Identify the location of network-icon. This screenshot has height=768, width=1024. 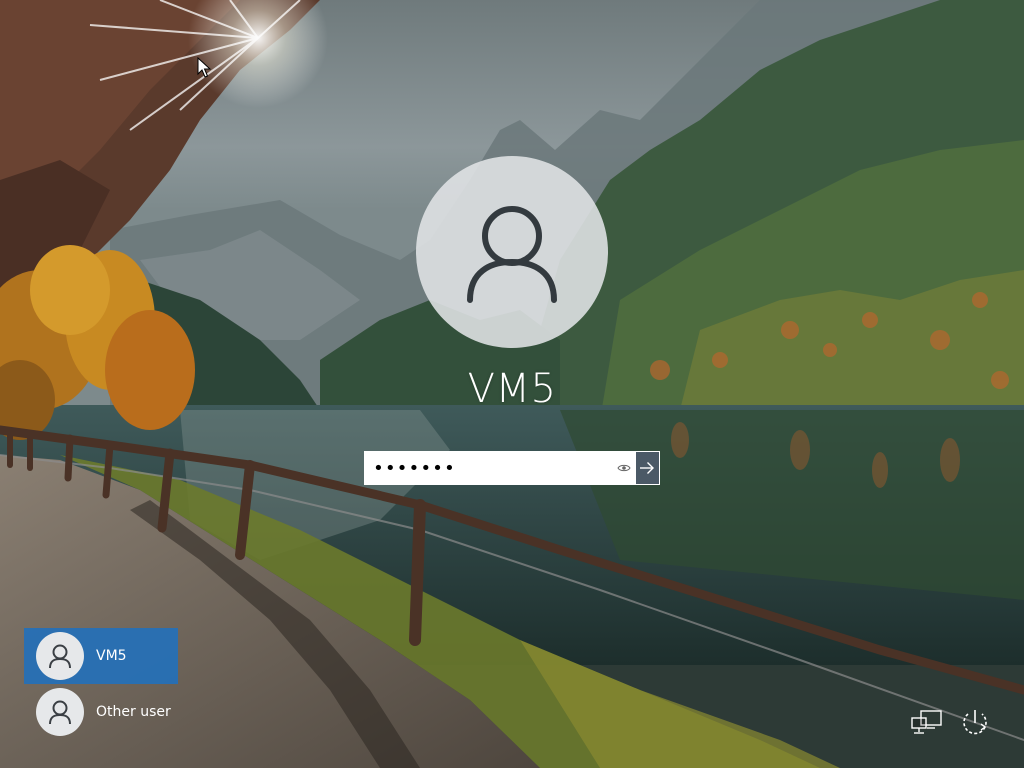
(926, 722).